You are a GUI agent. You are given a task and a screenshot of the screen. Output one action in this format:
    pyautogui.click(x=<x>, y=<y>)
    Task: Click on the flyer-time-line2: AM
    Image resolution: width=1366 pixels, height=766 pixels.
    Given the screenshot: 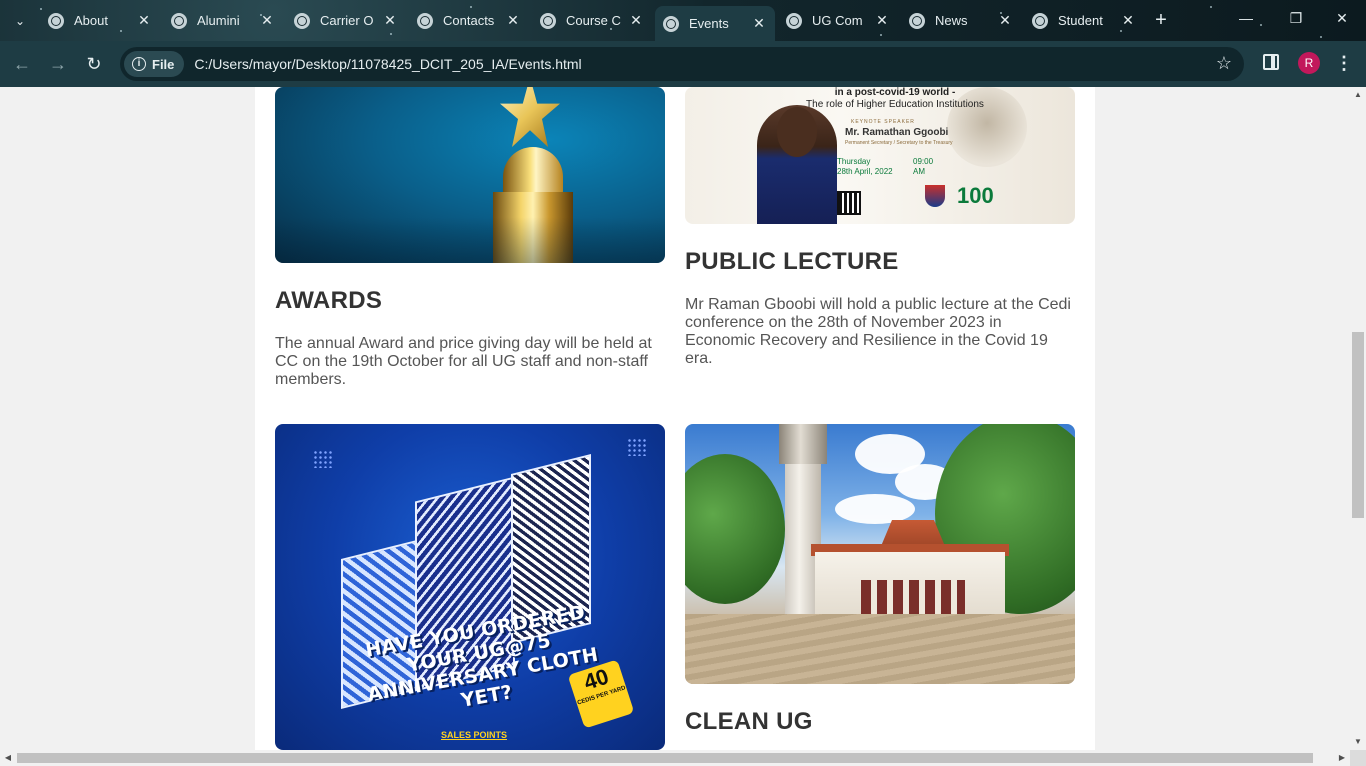 What is the action you would take?
    pyautogui.click(x=919, y=171)
    